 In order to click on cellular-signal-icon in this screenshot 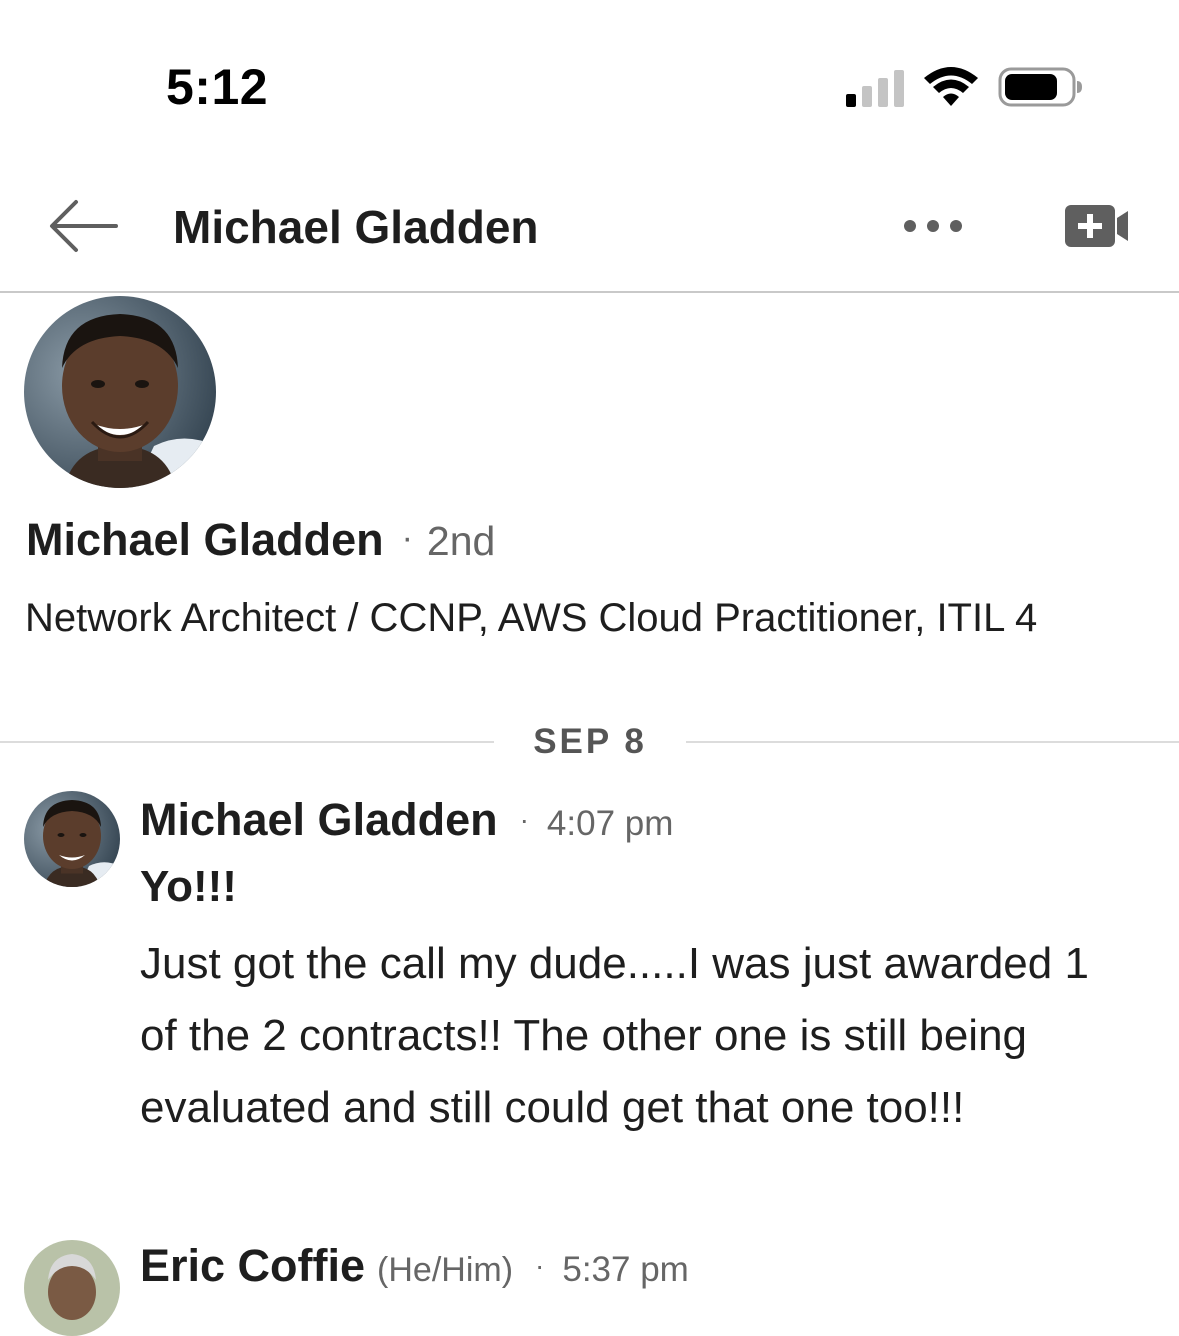, I will do `click(875, 88)`.